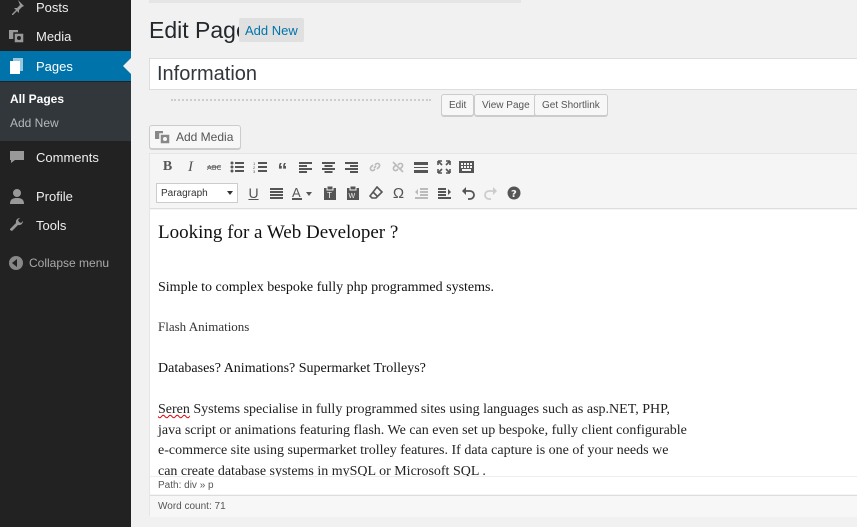 Image resolution: width=857 pixels, height=527 pixels. Describe the element at coordinates (65, 36) in the screenshot. I see `menu-item-media: Media` at that location.